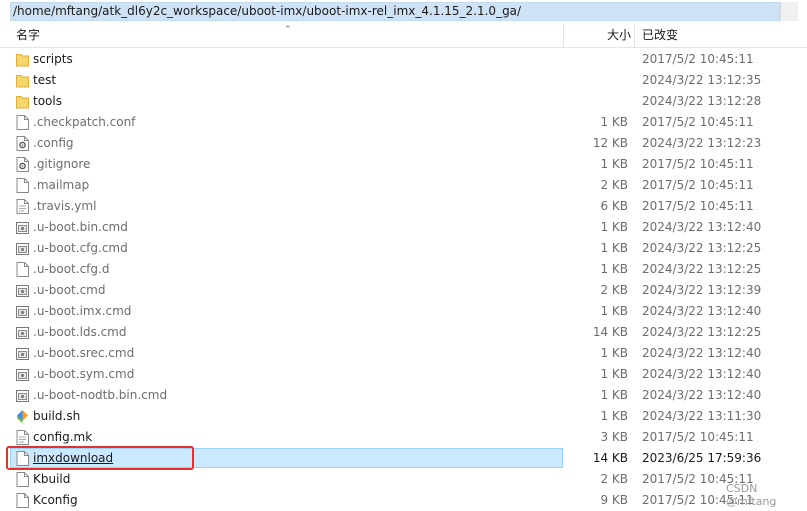 Image resolution: width=807 pixels, height=511 pixels. I want to click on column-header: 名字 ⌃ 大小 已改变, so click(403, 36).